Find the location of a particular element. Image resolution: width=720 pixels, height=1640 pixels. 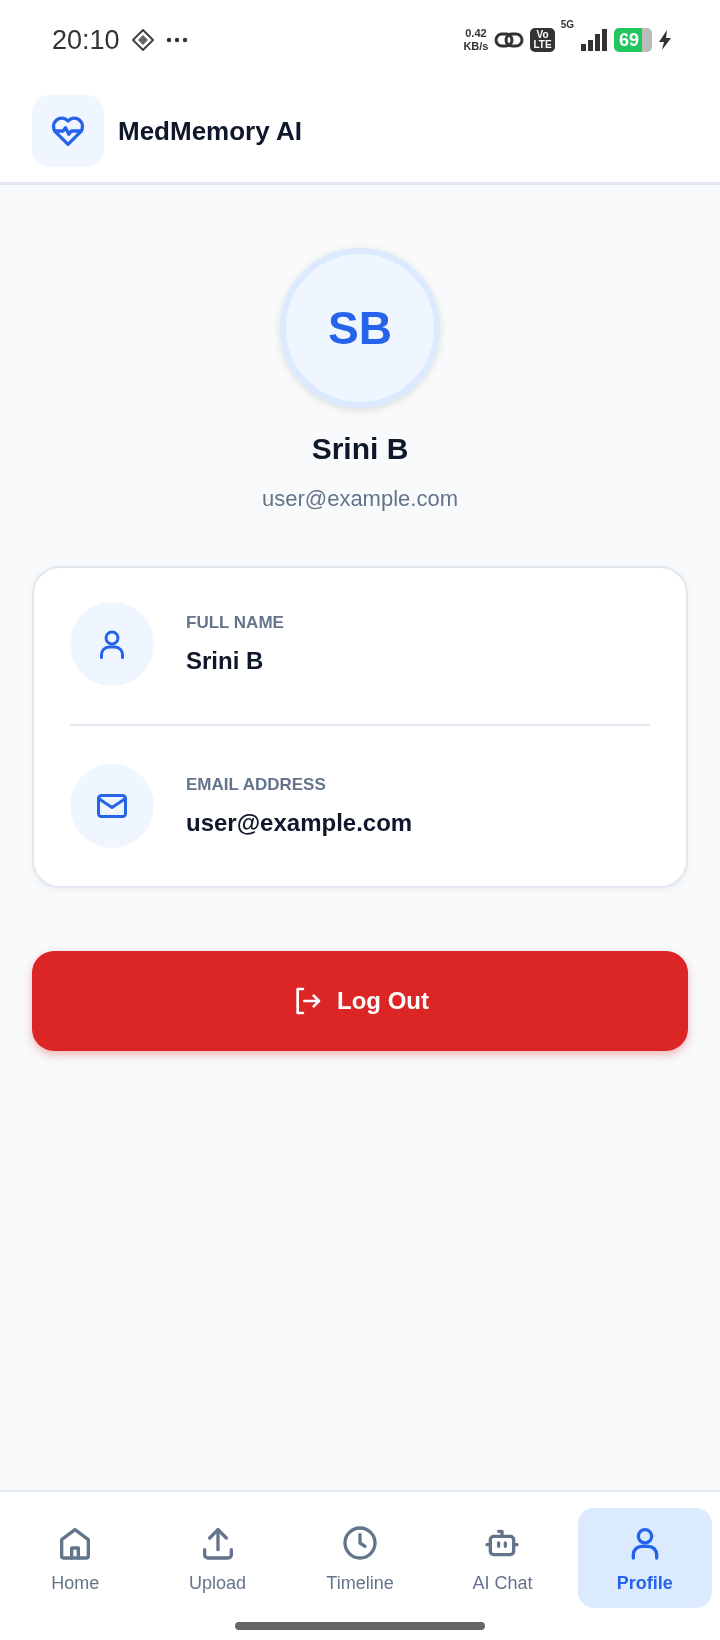

home-indicator is located at coordinates (360, 1626).